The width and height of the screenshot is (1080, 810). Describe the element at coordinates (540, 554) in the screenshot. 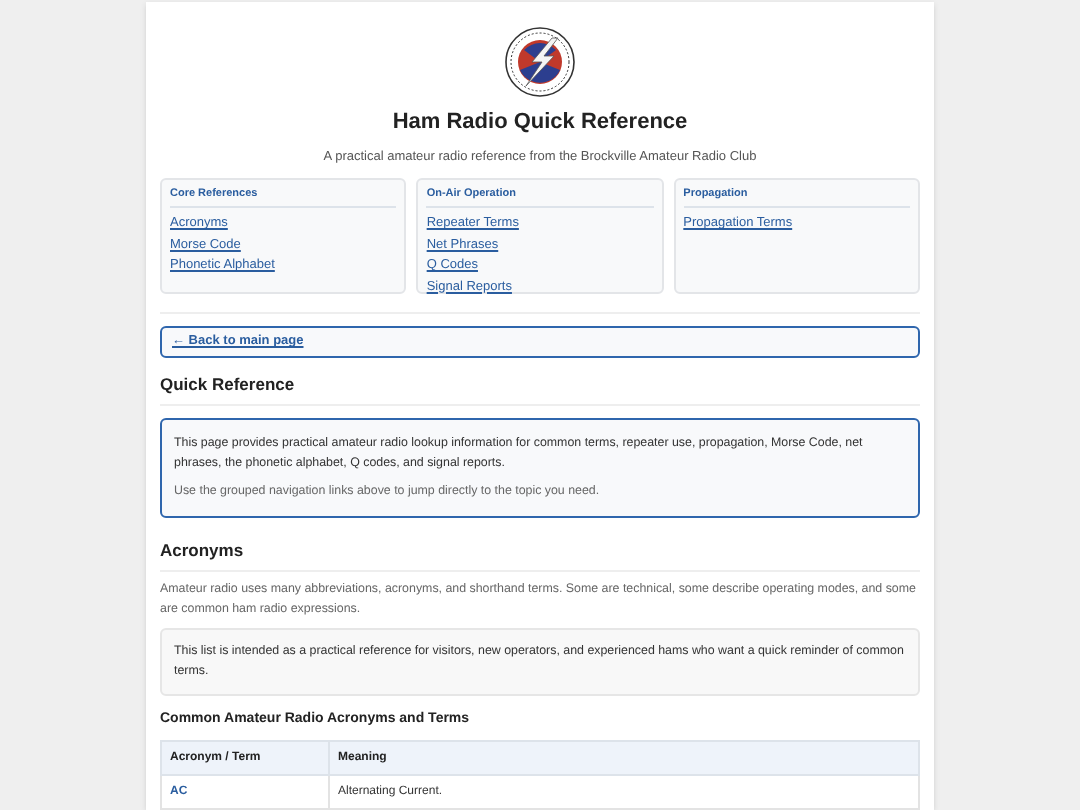

I see `section-heading: Acronyms` at that location.